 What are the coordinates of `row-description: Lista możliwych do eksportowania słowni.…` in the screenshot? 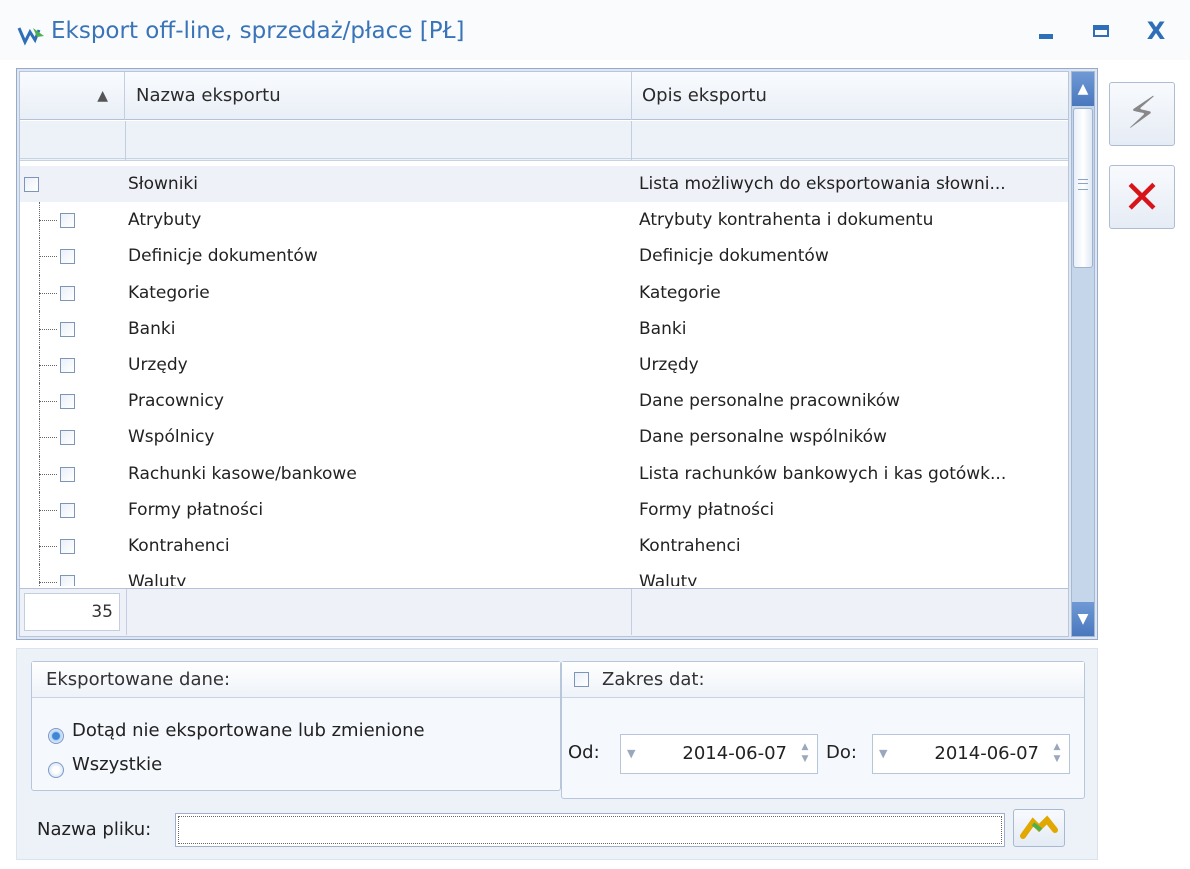 It's located at (822, 184).